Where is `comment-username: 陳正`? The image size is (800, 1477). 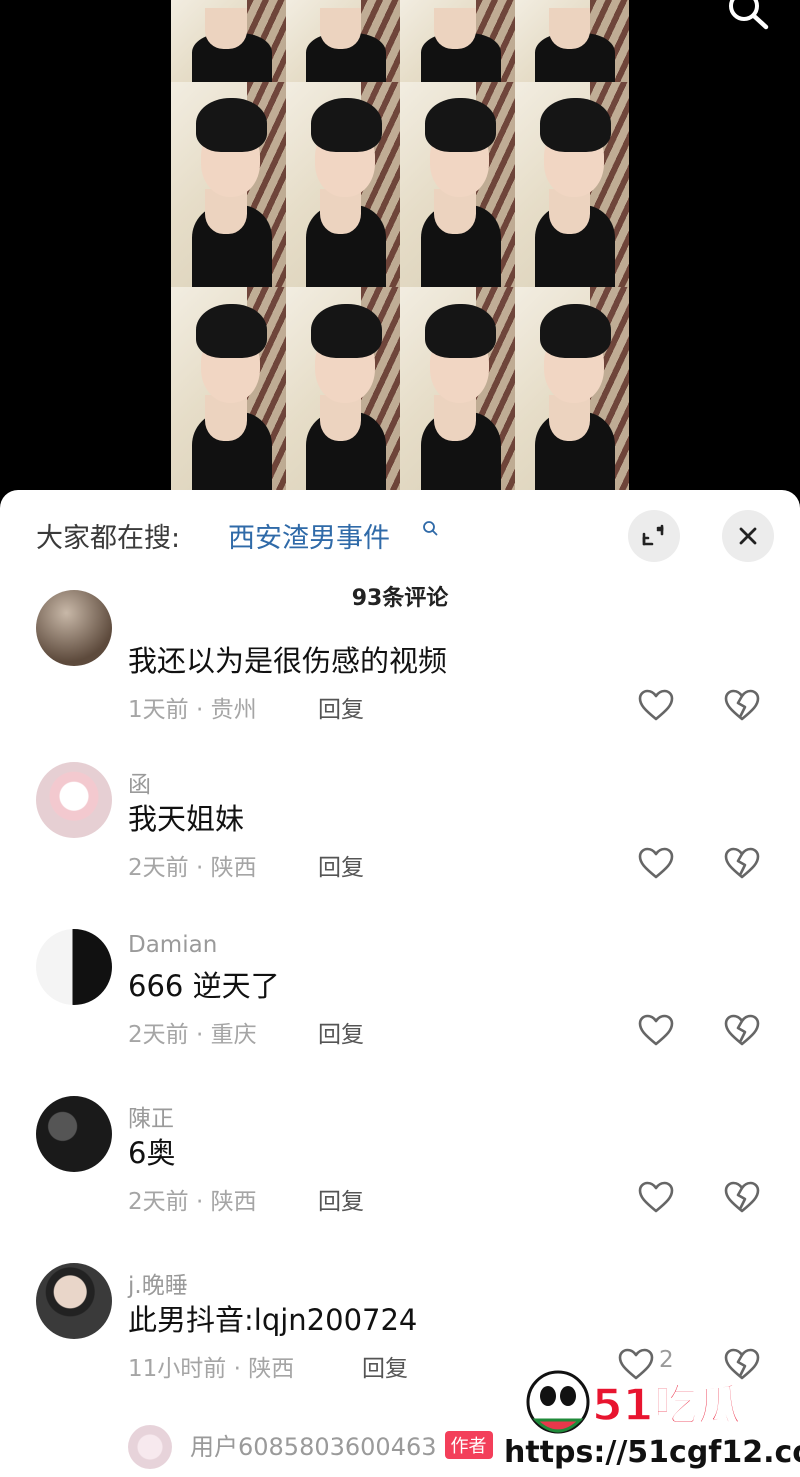 comment-username: 陳正 is located at coordinates (151, 1116).